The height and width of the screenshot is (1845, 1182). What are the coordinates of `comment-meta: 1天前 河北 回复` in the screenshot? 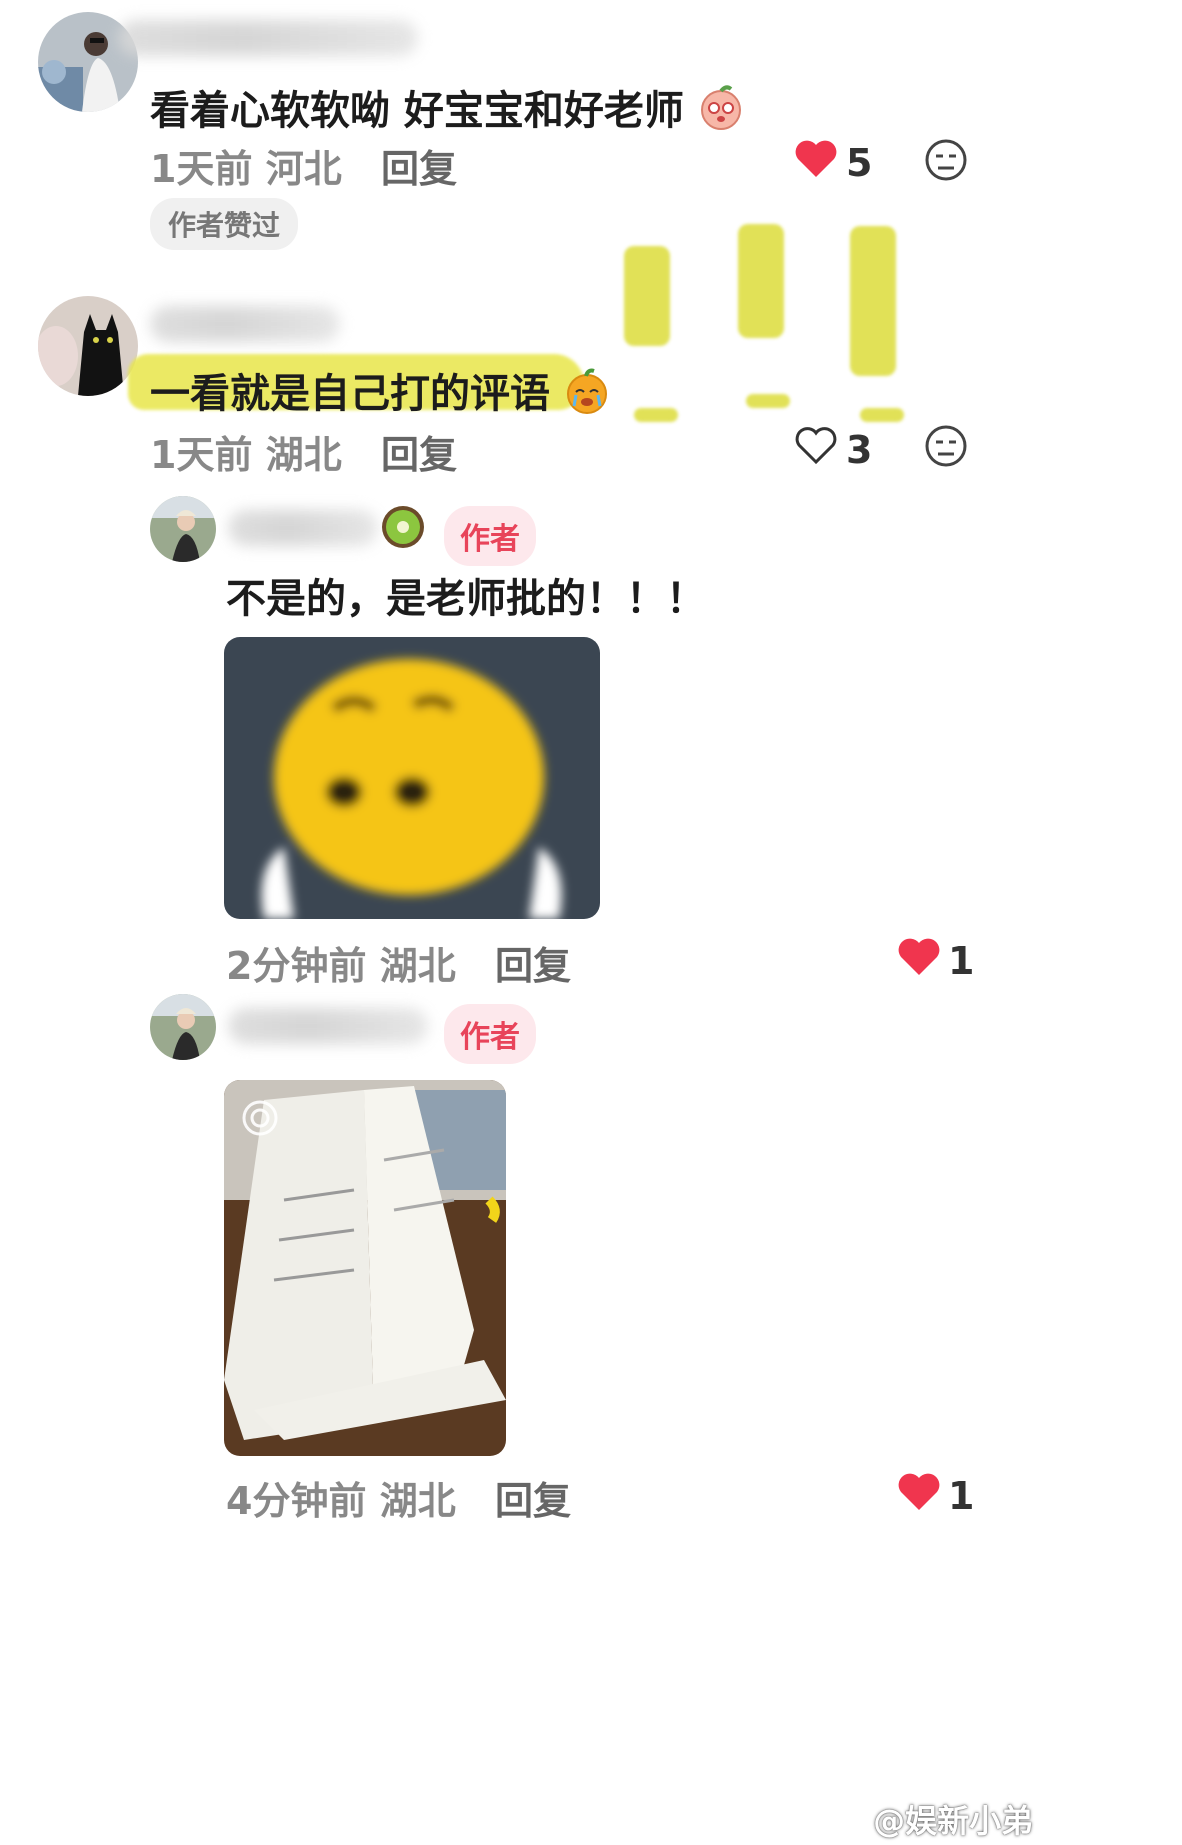 It's located at (303, 165).